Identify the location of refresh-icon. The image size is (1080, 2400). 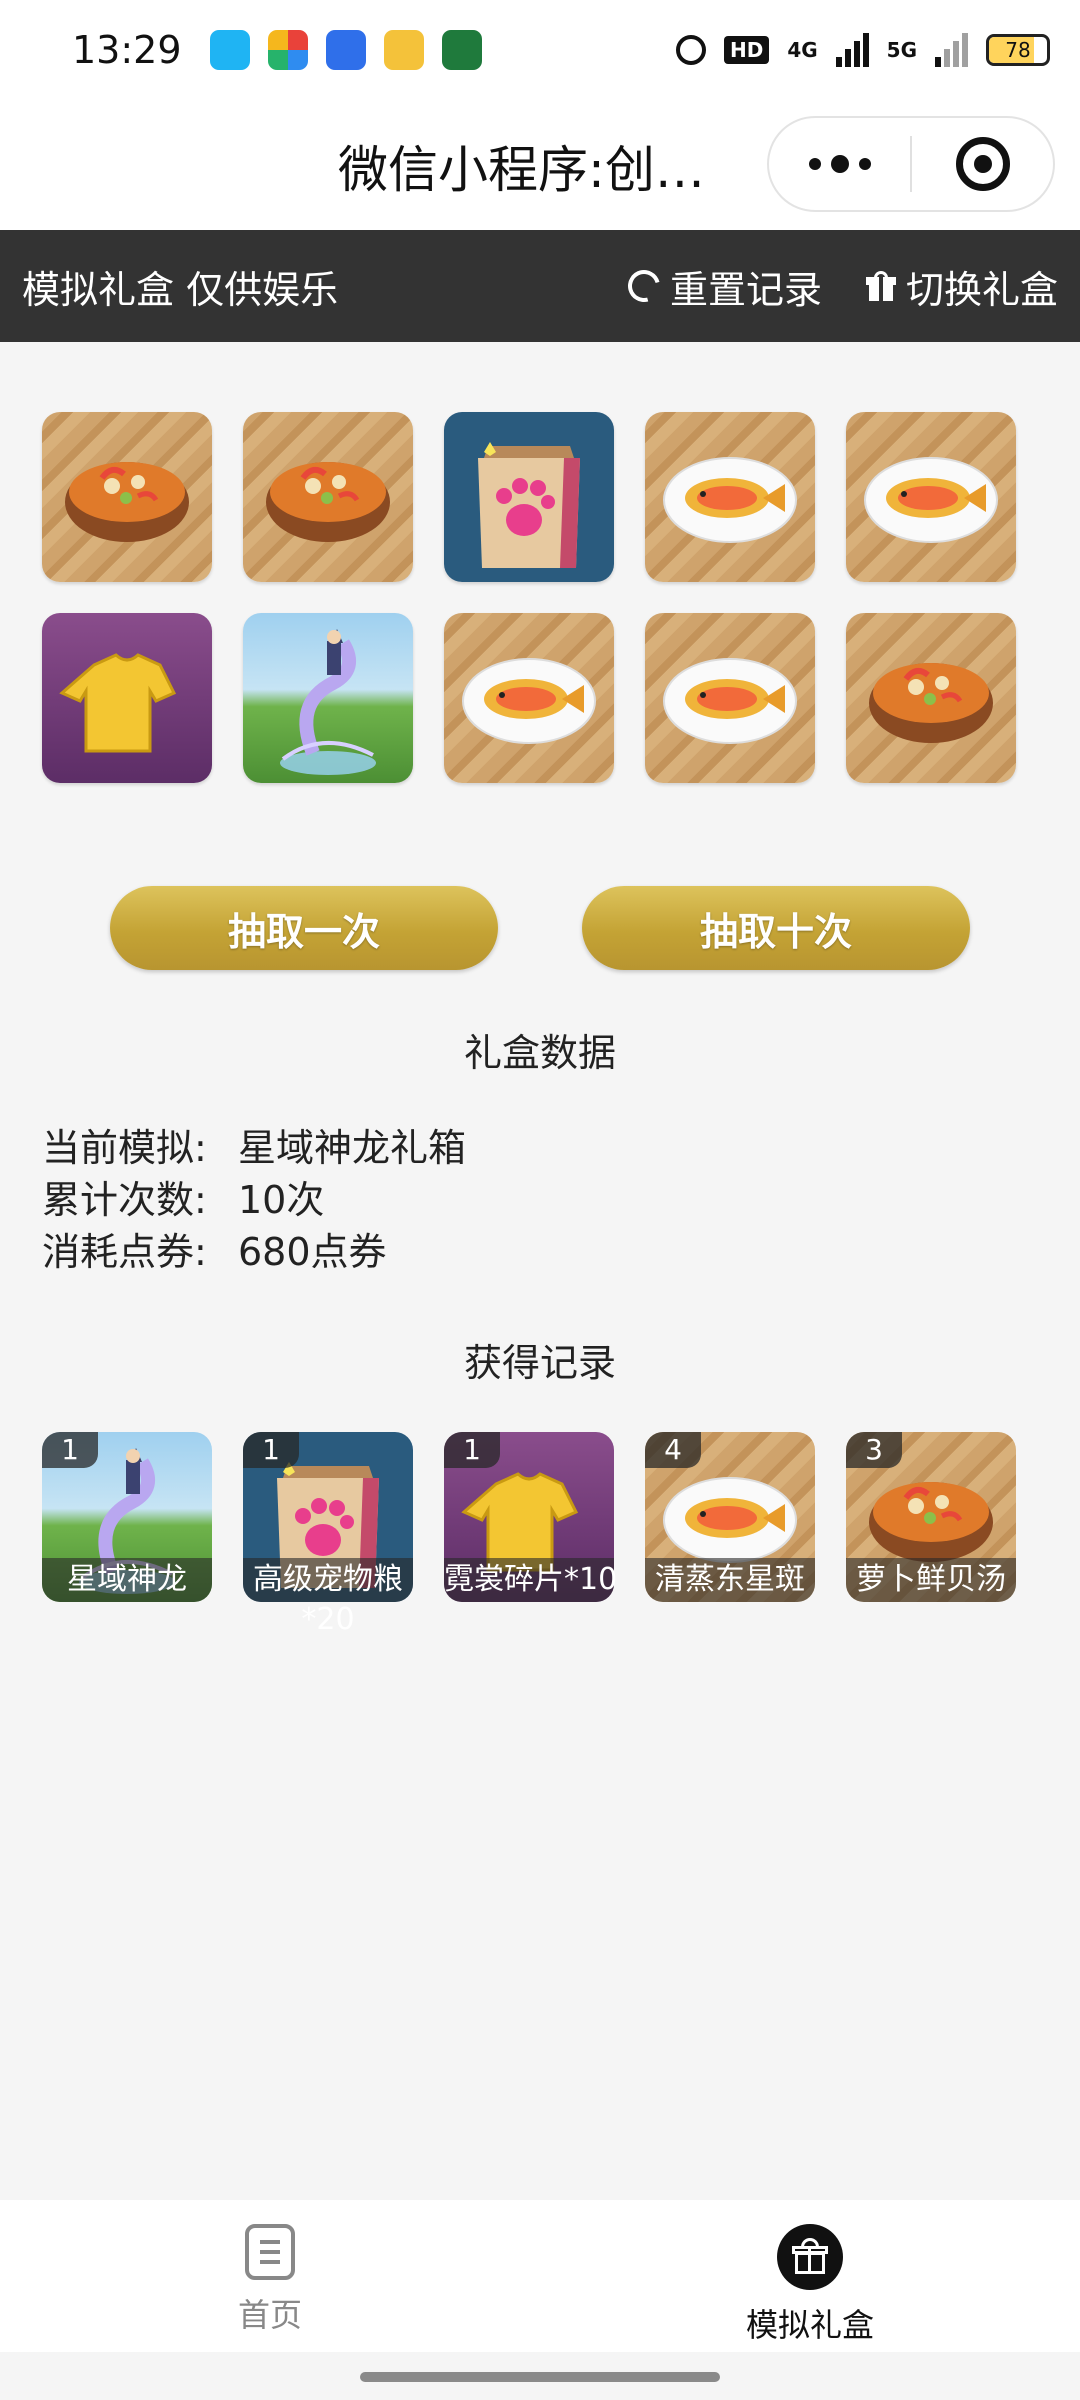
(644, 286).